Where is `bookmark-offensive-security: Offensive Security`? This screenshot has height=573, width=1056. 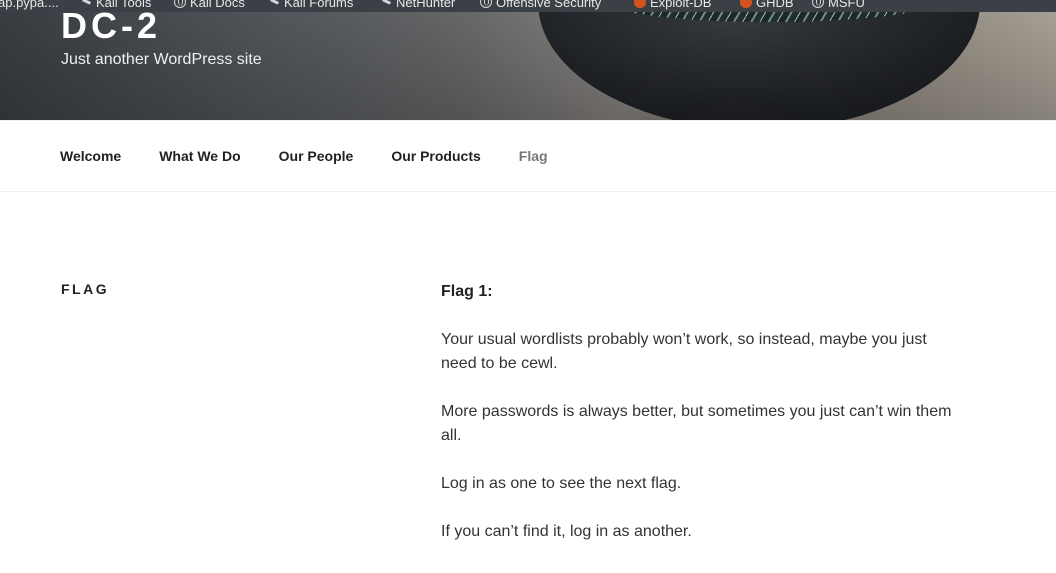
bookmark-offensive-security: Offensive Security is located at coordinates (540, 6).